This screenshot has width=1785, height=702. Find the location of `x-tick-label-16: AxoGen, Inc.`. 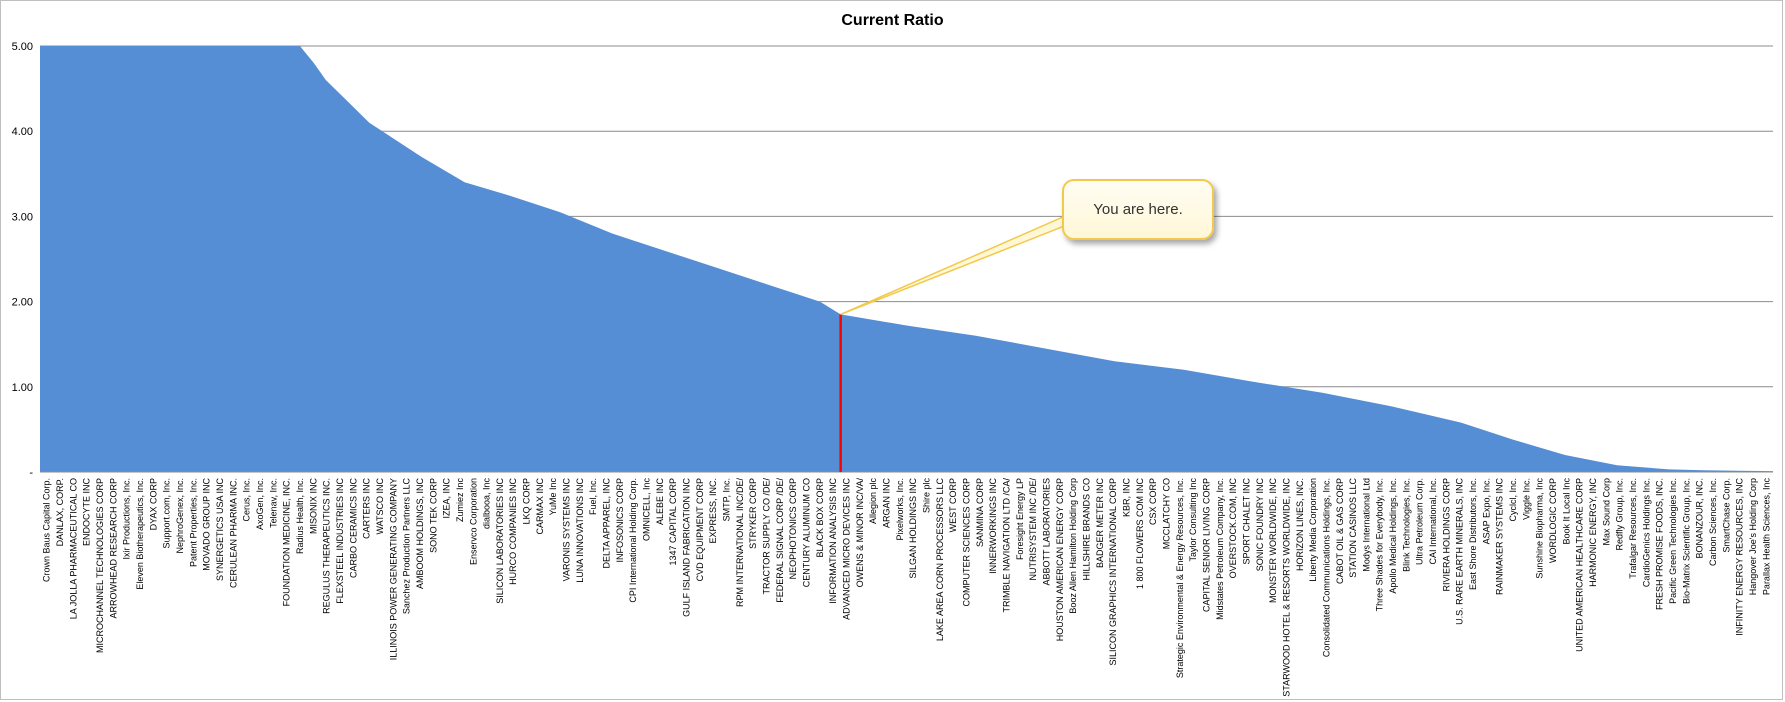

x-tick-label-16: AxoGen, Inc. is located at coordinates (260, 504).